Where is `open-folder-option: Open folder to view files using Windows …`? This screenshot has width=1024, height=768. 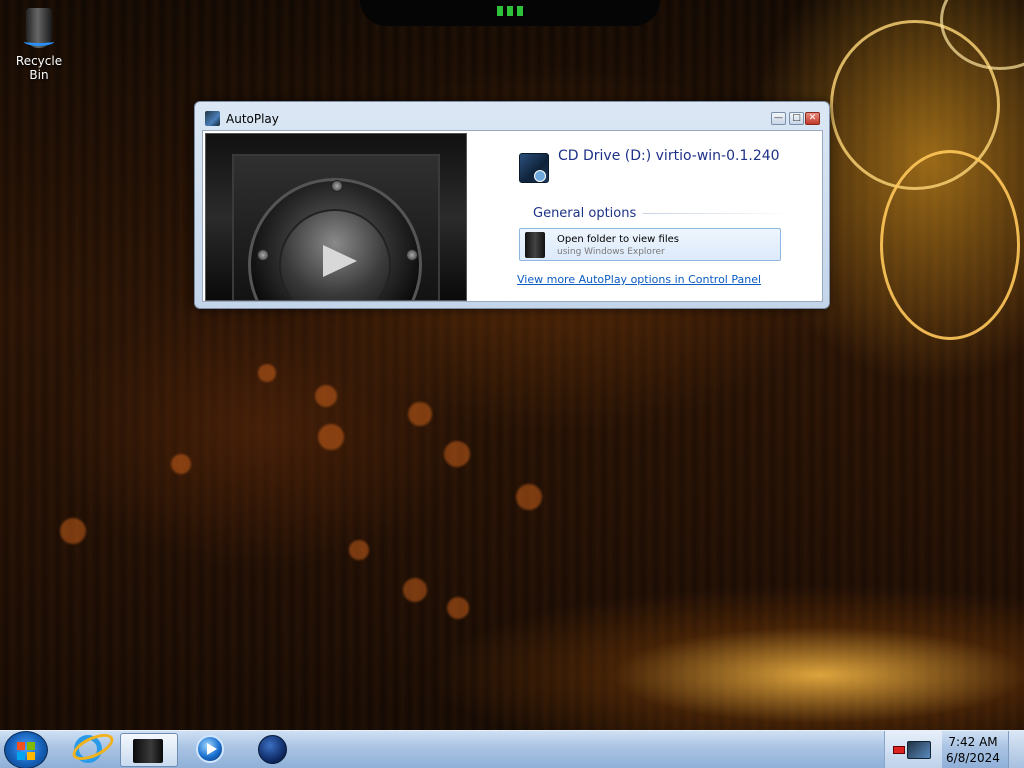 open-folder-option: Open folder to view files using Windows … is located at coordinates (650, 244).